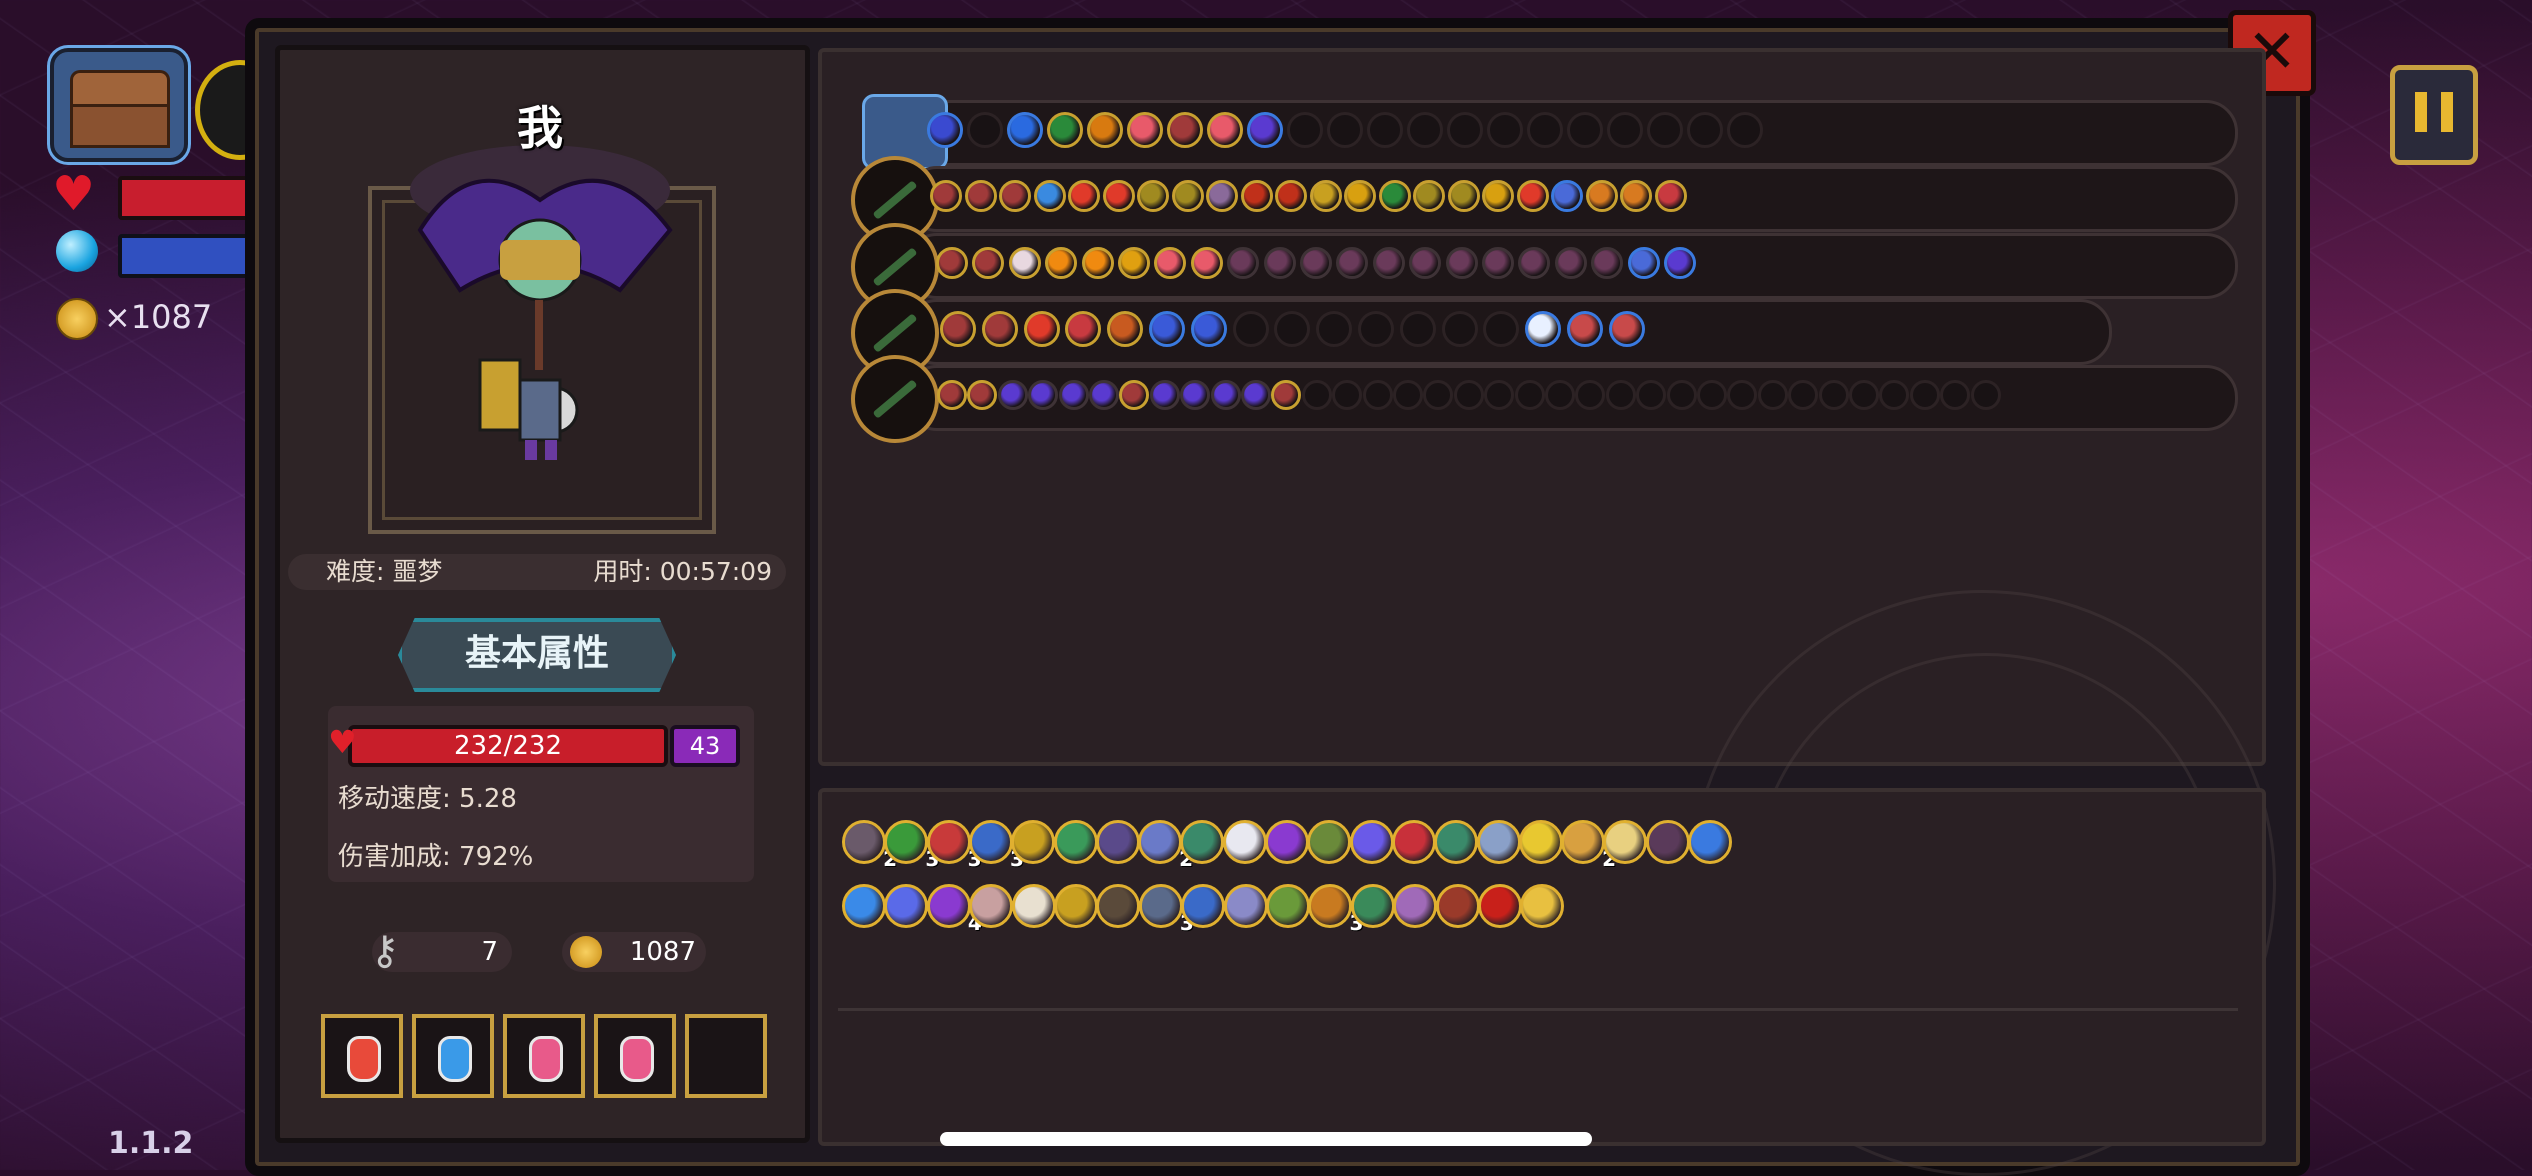 The height and width of the screenshot is (1176, 2532). What do you see at coordinates (1105, 130) in the screenshot?
I see `burst-icon` at bounding box center [1105, 130].